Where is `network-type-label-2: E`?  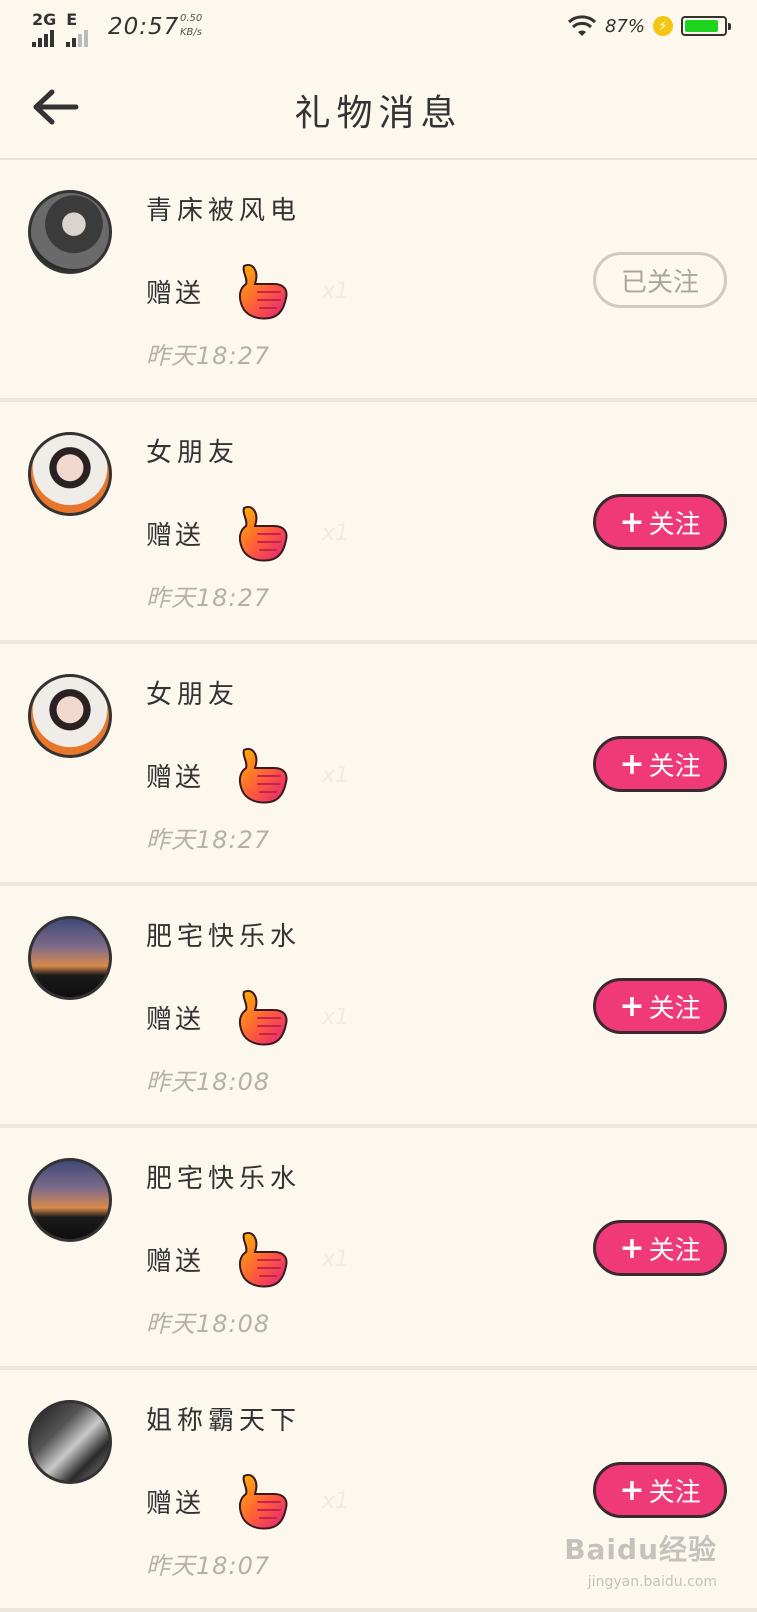 network-type-label-2: E is located at coordinates (72, 19).